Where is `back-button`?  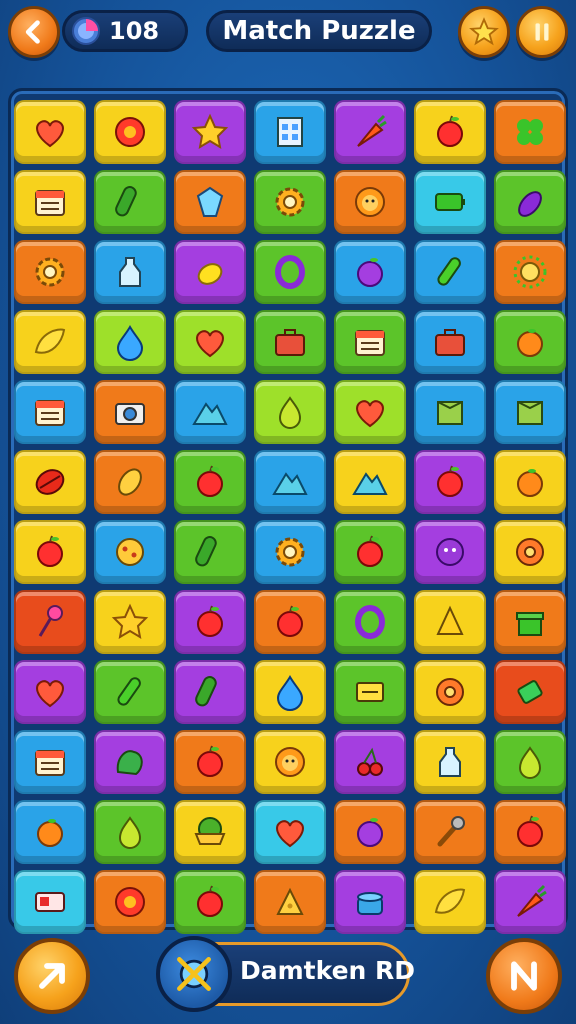
back-button is located at coordinates (34, 32).